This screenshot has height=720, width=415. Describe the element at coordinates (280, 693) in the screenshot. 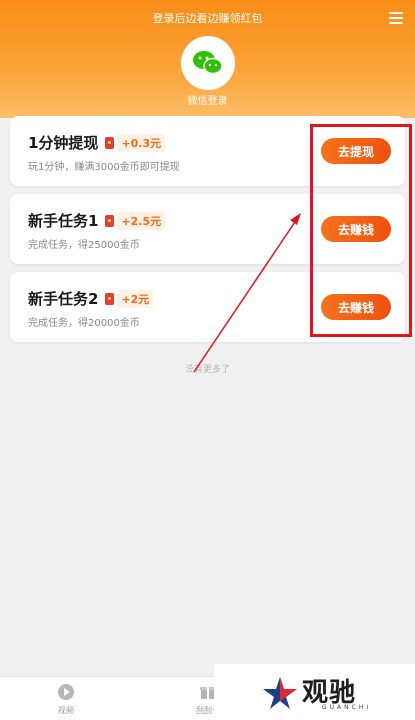

I see `star-logo-icon` at that location.